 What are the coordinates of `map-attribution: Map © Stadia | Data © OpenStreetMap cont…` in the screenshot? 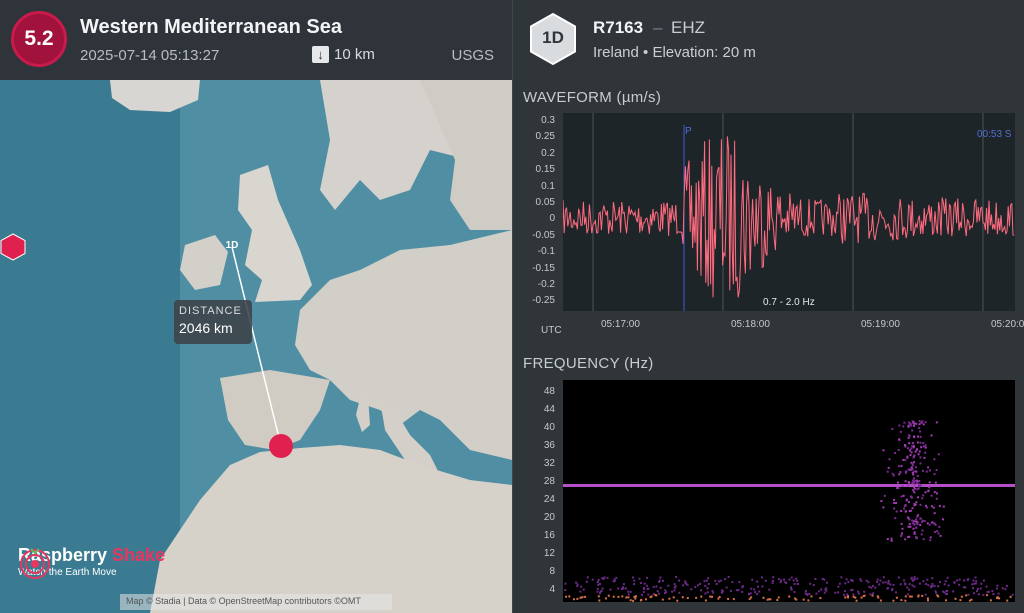 It's located at (256, 602).